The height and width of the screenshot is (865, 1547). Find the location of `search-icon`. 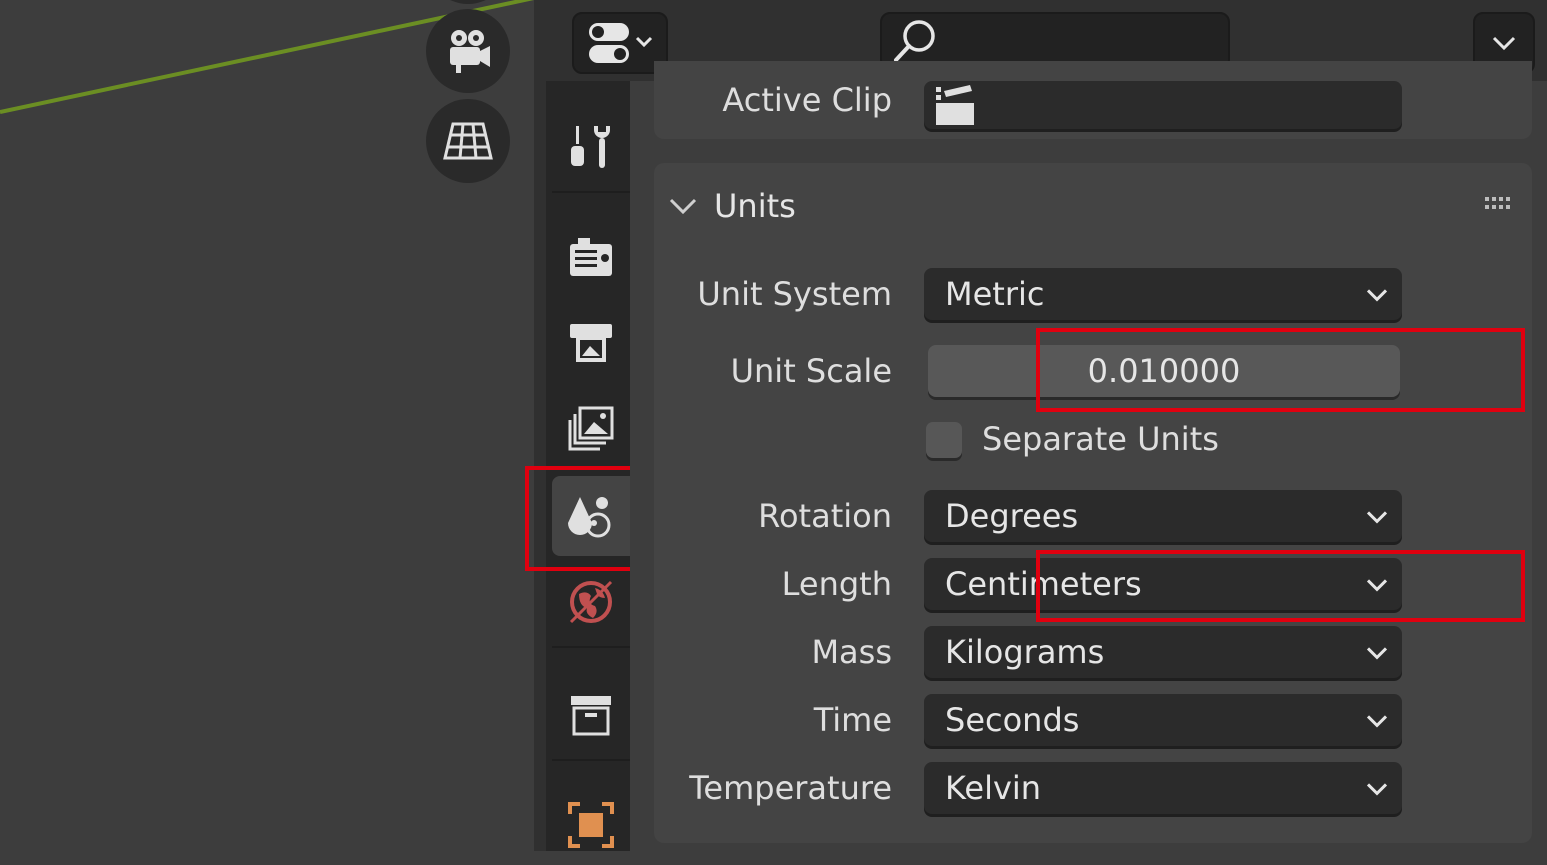

search-icon is located at coordinates (914, 41).